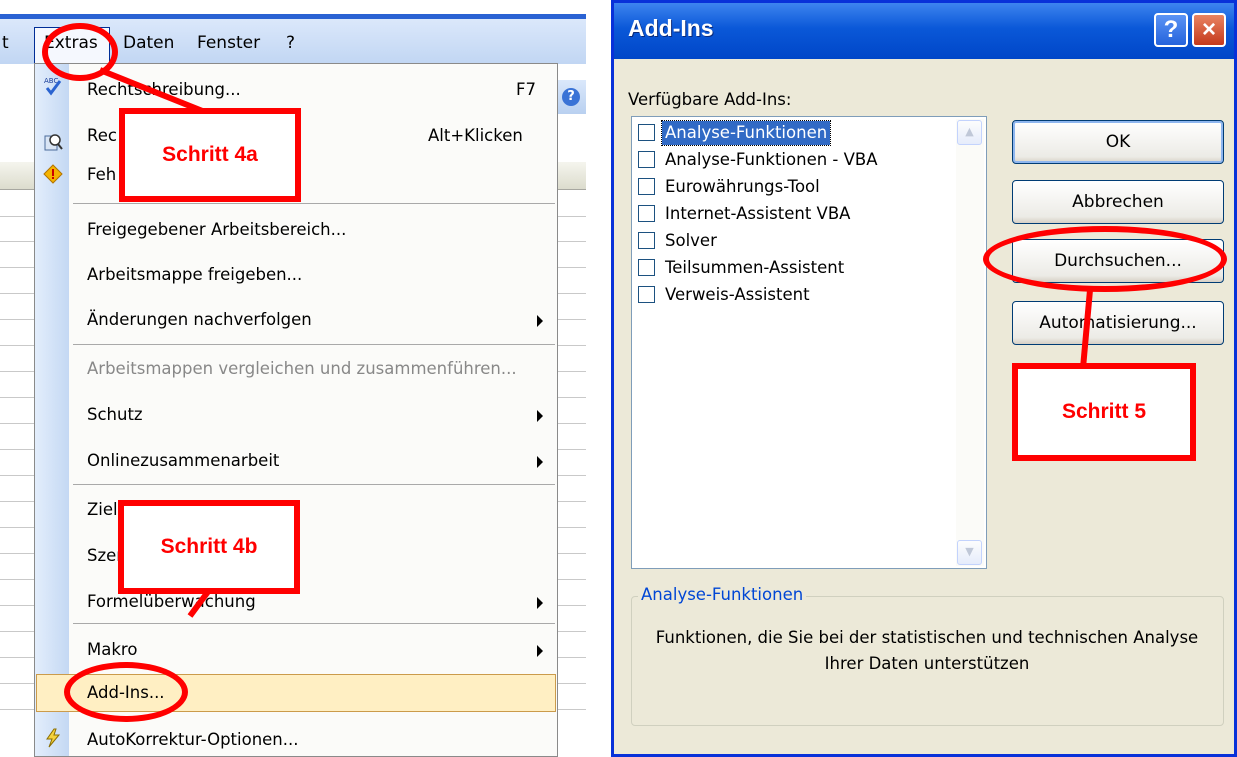 The width and height of the screenshot is (1237, 757). I want to click on autocorrect-icon, so click(53, 738).